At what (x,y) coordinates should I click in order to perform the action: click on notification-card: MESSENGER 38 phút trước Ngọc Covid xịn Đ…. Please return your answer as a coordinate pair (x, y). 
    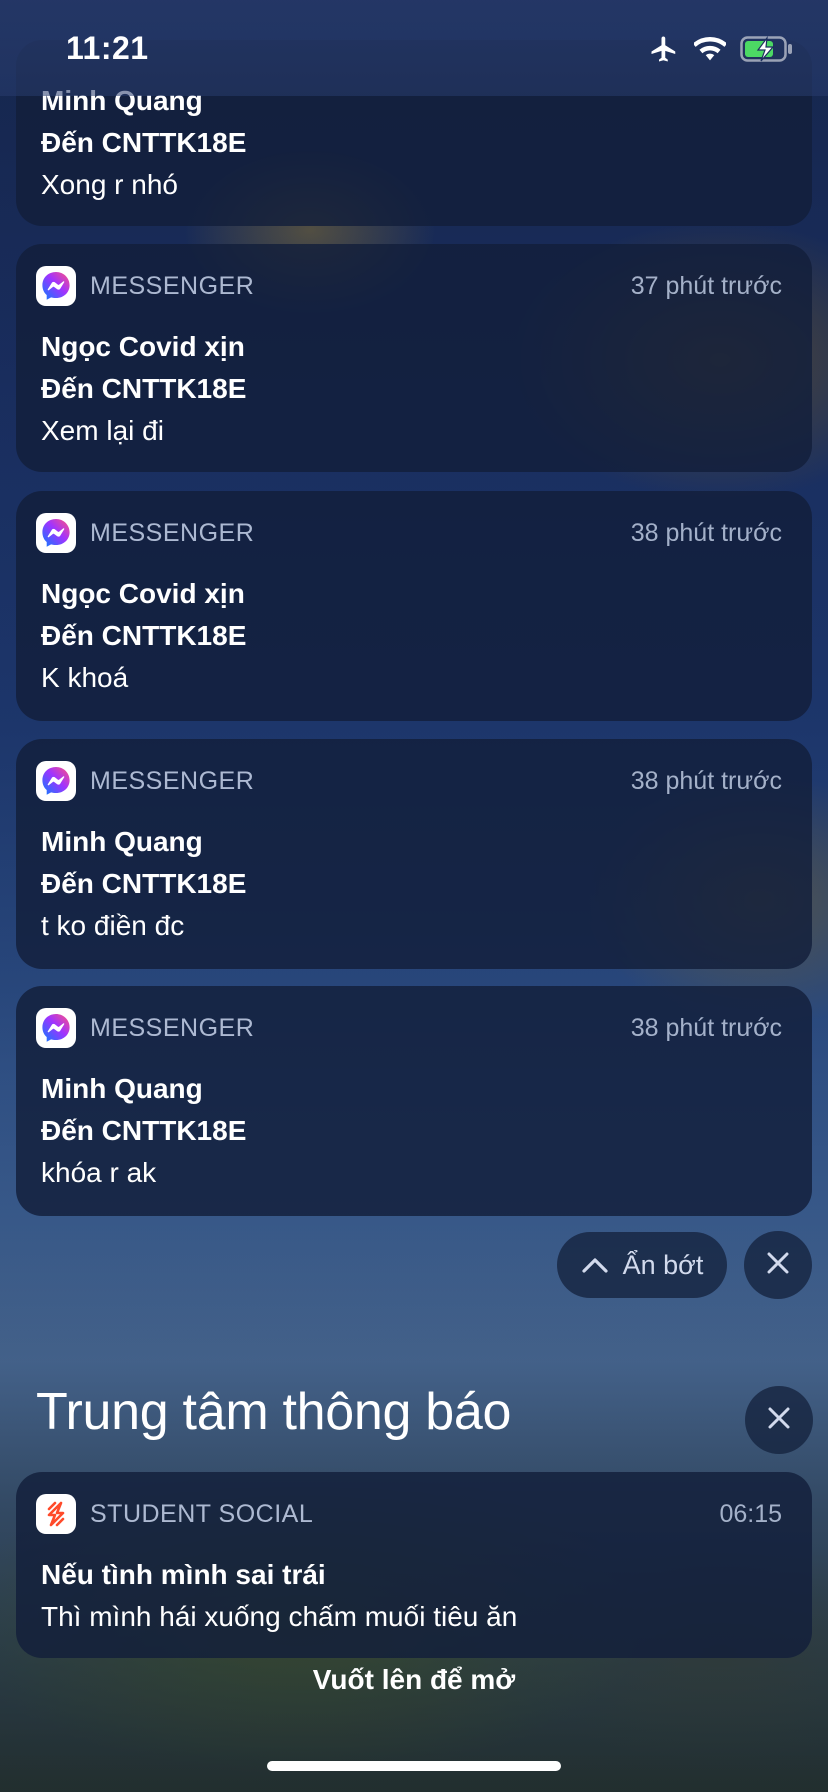
    Looking at the image, I should click on (414, 606).